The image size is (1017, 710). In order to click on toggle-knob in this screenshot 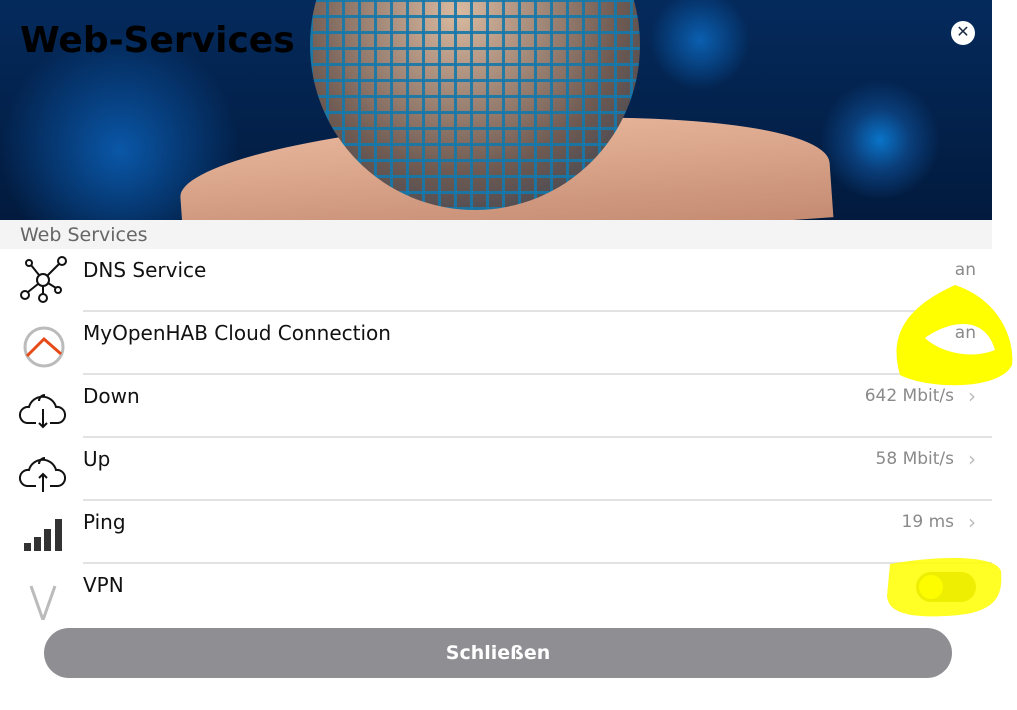, I will do `click(931, 587)`.